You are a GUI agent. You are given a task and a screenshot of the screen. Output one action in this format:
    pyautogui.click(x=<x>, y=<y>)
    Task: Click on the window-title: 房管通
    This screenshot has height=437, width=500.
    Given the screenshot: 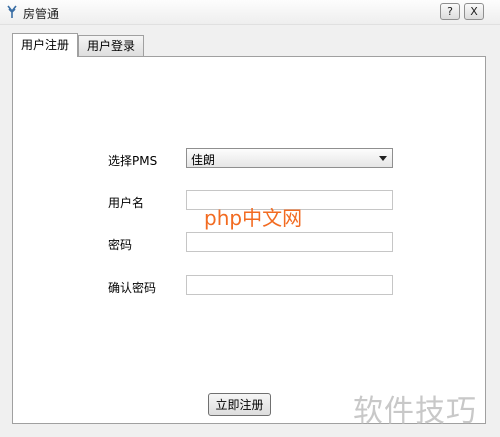 What is the action you would take?
    pyautogui.click(x=41, y=14)
    